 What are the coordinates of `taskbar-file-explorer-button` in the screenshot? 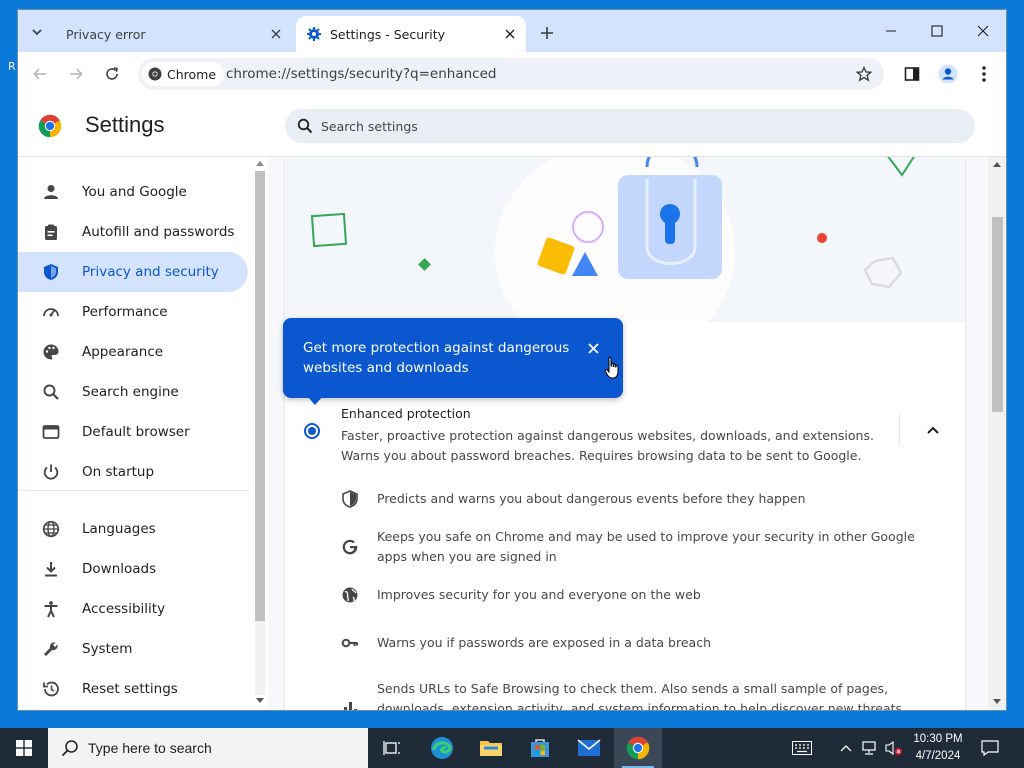 It's located at (491, 748).